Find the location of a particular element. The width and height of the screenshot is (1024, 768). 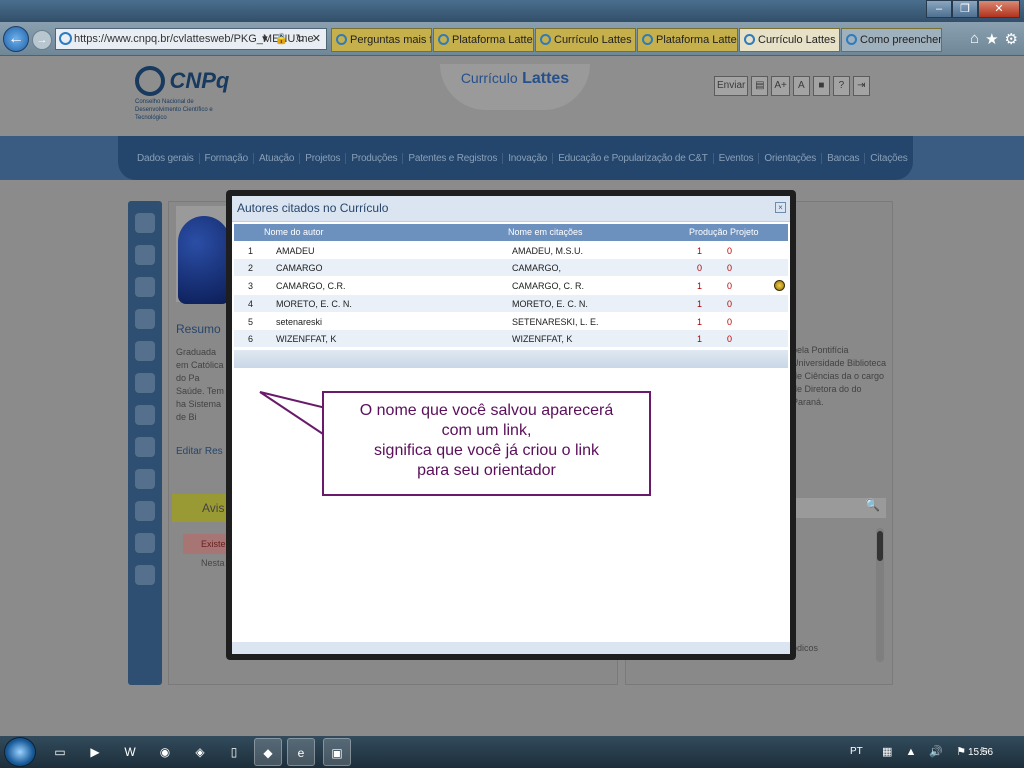

callout-line-4: para seu orientador is located at coordinates (486, 470).